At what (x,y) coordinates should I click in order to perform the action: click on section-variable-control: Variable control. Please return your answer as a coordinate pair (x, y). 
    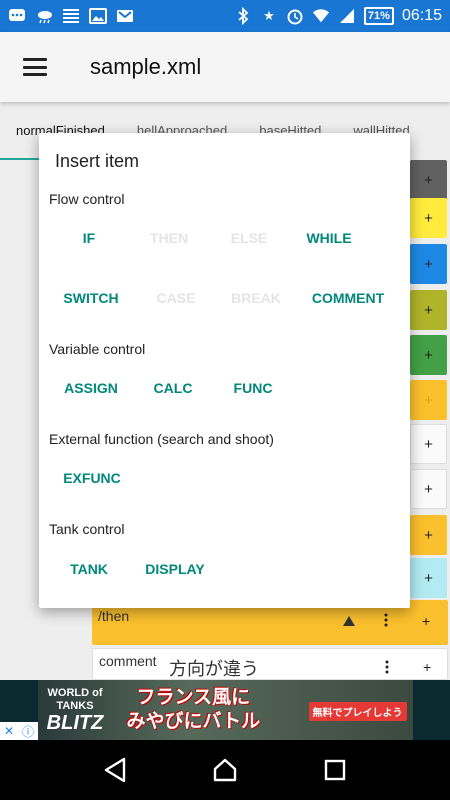
    Looking at the image, I should click on (97, 349).